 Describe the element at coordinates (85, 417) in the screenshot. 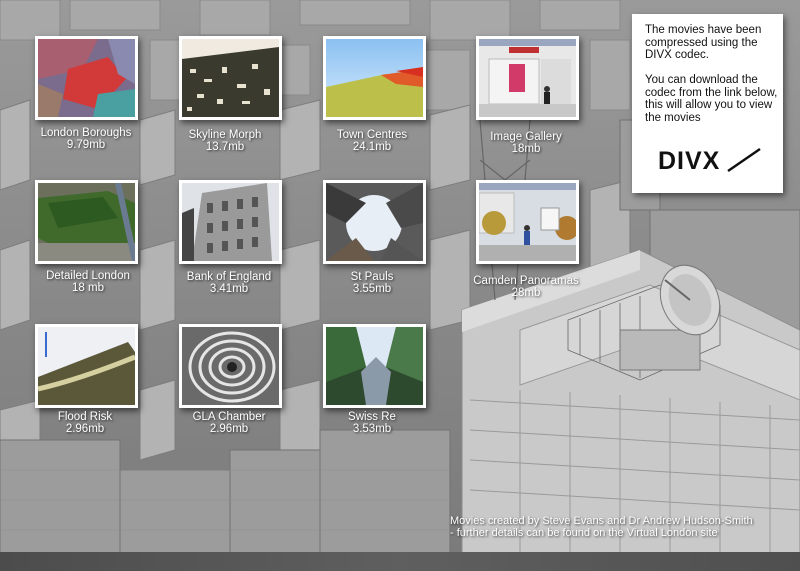

I see `movie-title: Flood Risk` at that location.